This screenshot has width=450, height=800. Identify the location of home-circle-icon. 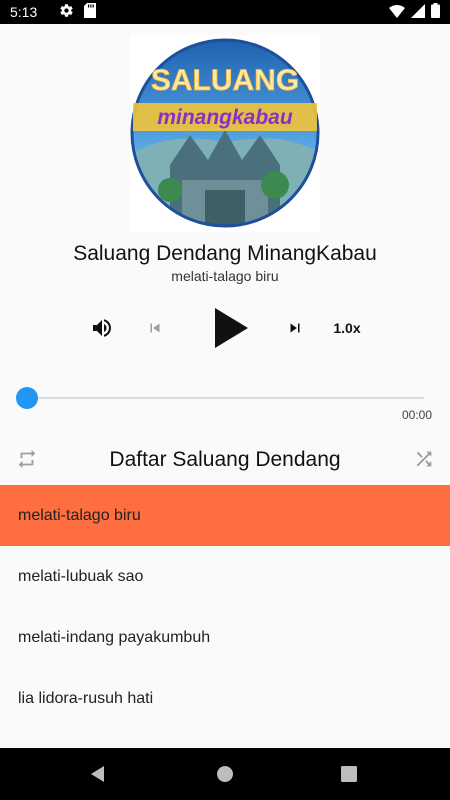
(225, 774).